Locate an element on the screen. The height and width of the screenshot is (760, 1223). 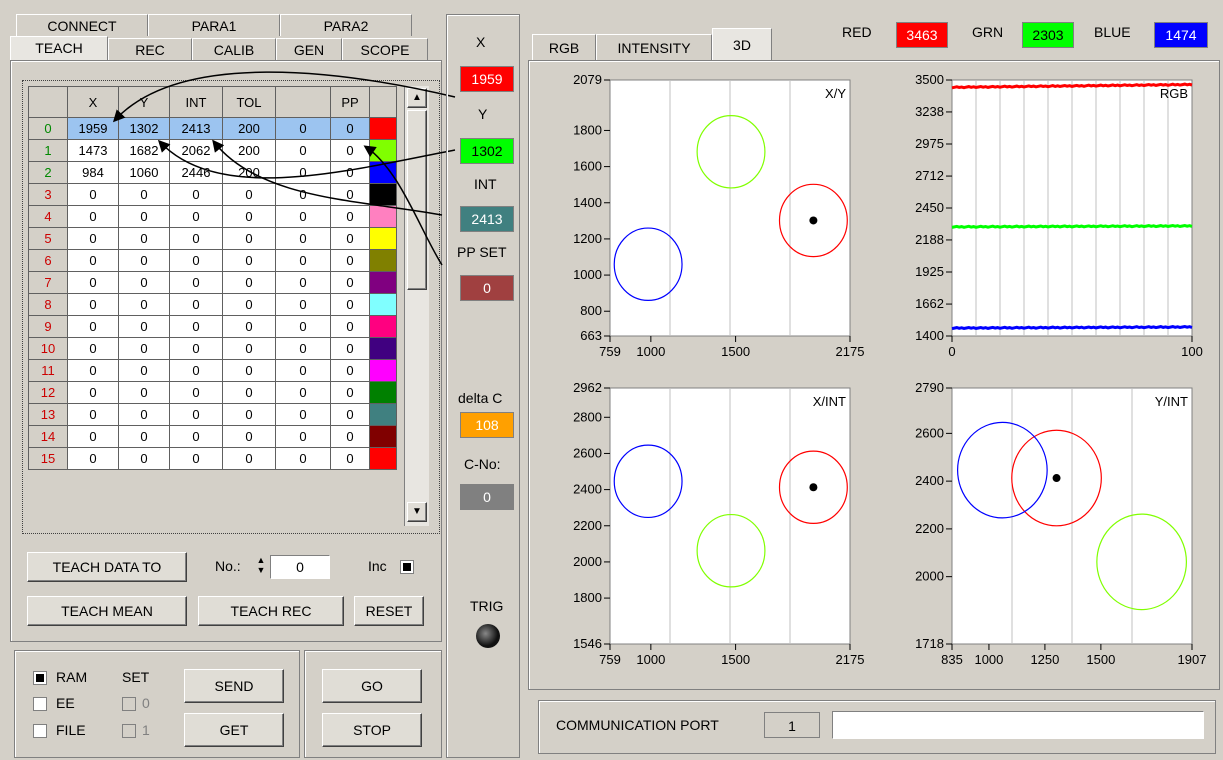
red-label: RED is located at coordinates (857, 32).